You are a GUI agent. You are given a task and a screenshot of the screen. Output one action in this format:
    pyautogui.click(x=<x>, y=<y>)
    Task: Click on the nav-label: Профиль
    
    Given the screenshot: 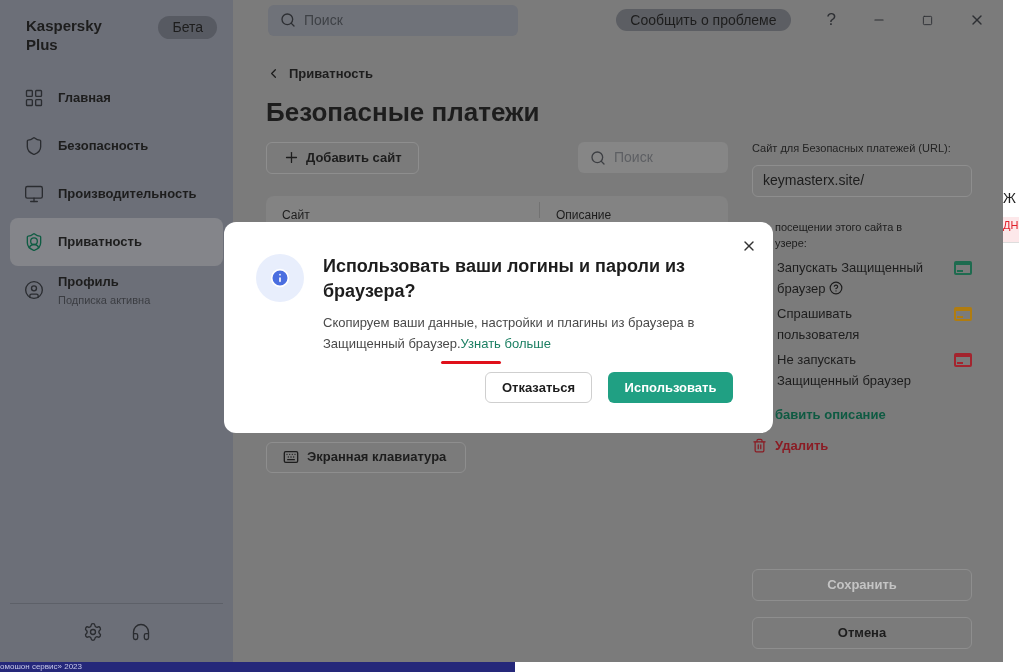 What is the action you would take?
    pyautogui.click(x=89, y=282)
    